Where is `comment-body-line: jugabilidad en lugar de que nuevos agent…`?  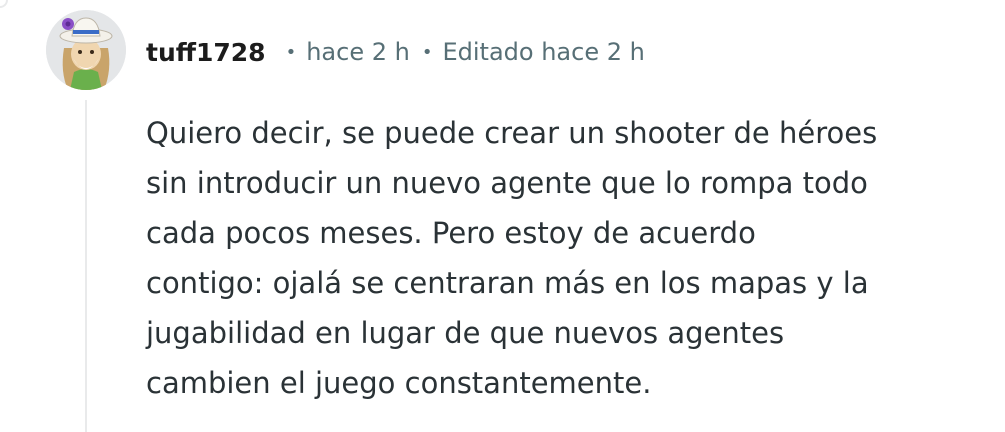 comment-body-line: jugabilidad en lugar de que nuevos agent… is located at coordinates (465, 333).